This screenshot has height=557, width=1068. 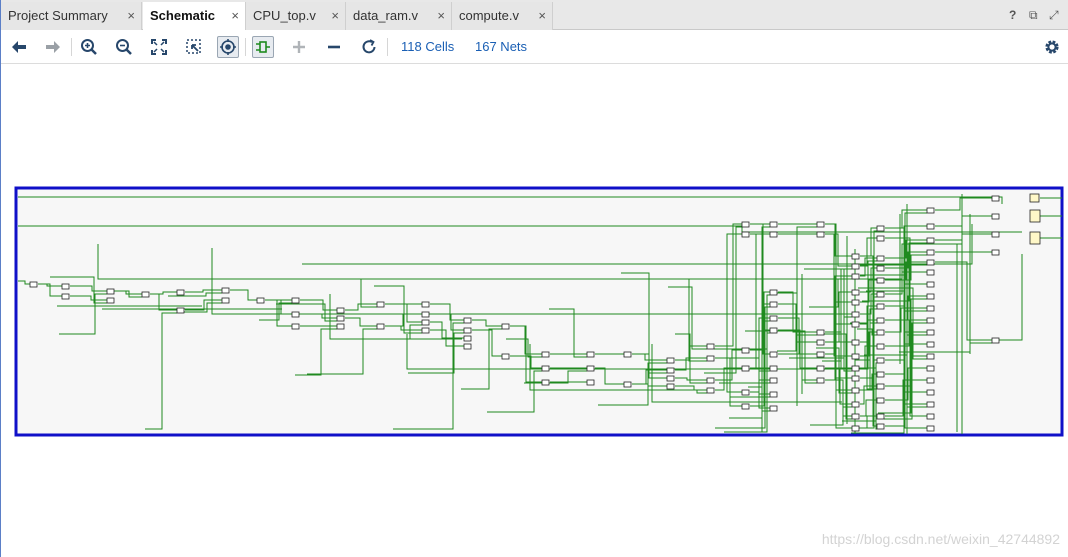 I want to click on restore-icon: ⧉, so click(x=1033, y=15).